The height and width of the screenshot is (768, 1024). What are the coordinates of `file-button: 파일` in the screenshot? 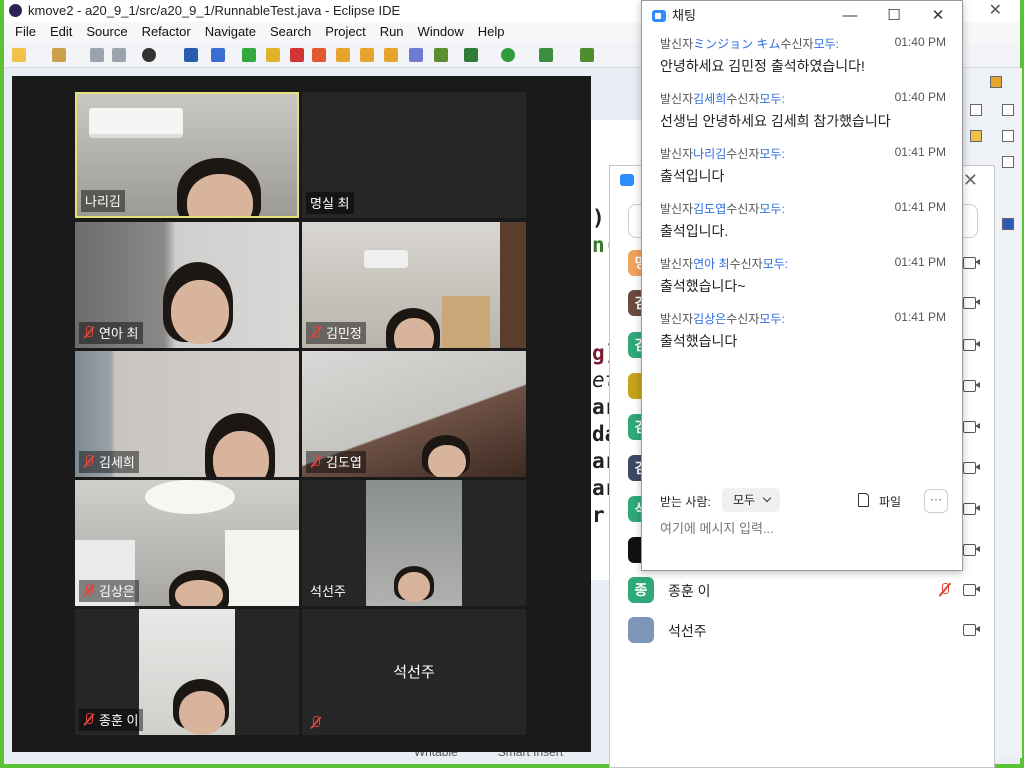 It's located at (890, 501).